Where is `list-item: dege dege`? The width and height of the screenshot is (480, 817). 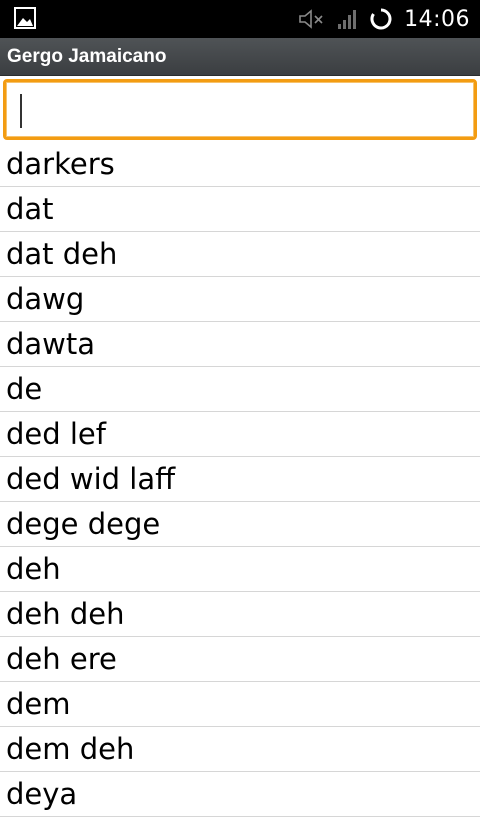 list-item: dege dege is located at coordinates (240, 524).